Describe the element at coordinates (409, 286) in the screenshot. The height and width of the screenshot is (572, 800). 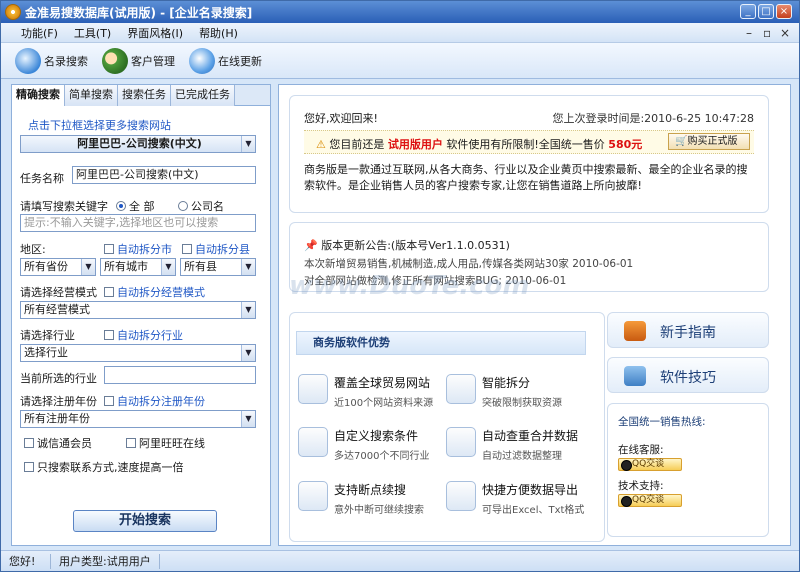
I see `watermark-text: www.DuoTe.com` at that location.